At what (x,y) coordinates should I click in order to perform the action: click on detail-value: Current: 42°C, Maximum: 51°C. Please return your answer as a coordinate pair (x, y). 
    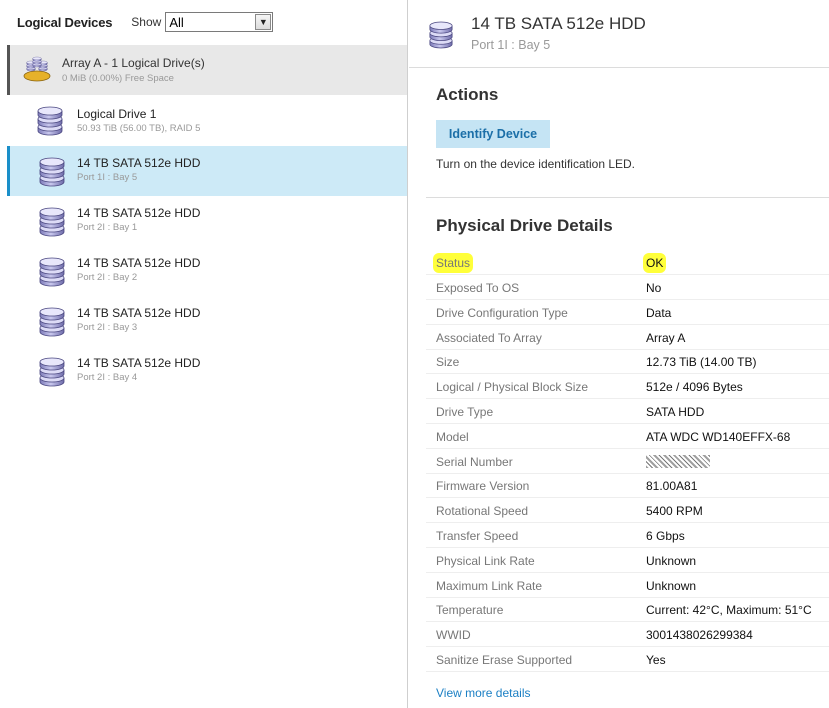
    Looking at the image, I should click on (729, 610).